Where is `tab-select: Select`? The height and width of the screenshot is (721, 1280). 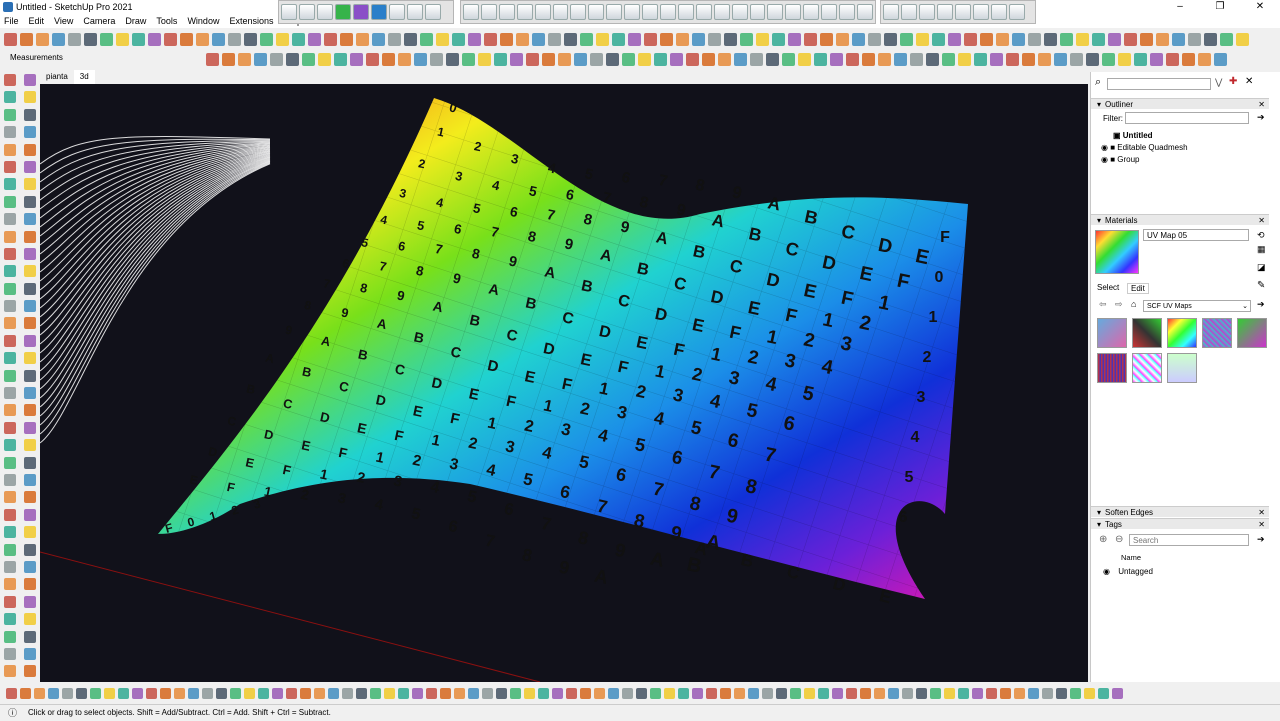
tab-select: Select is located at coordinates (1108, 287).